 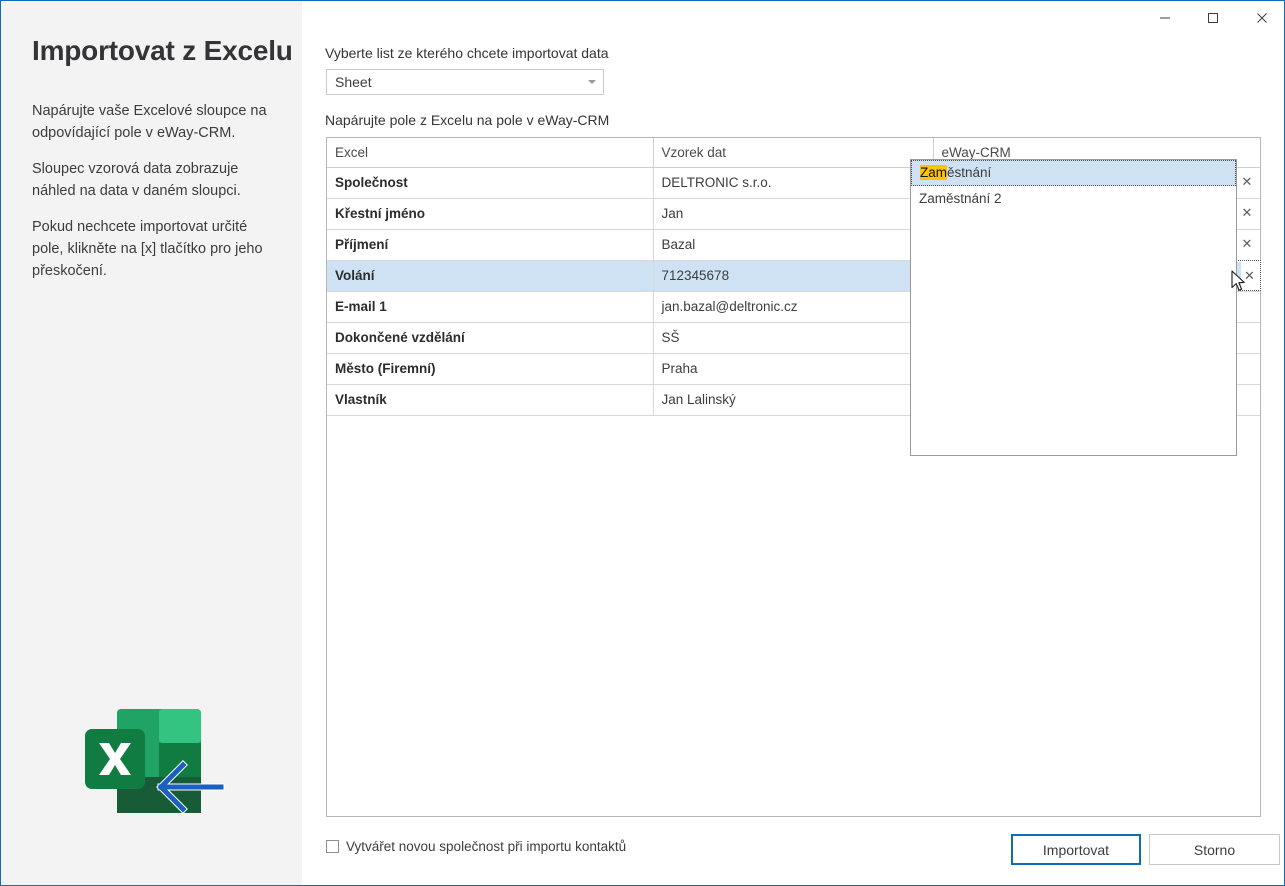 What do you see at coordinates (1214, 849) in the screenshot?
I see `cancel-button: Storno` at bounding box center [1214, 849].